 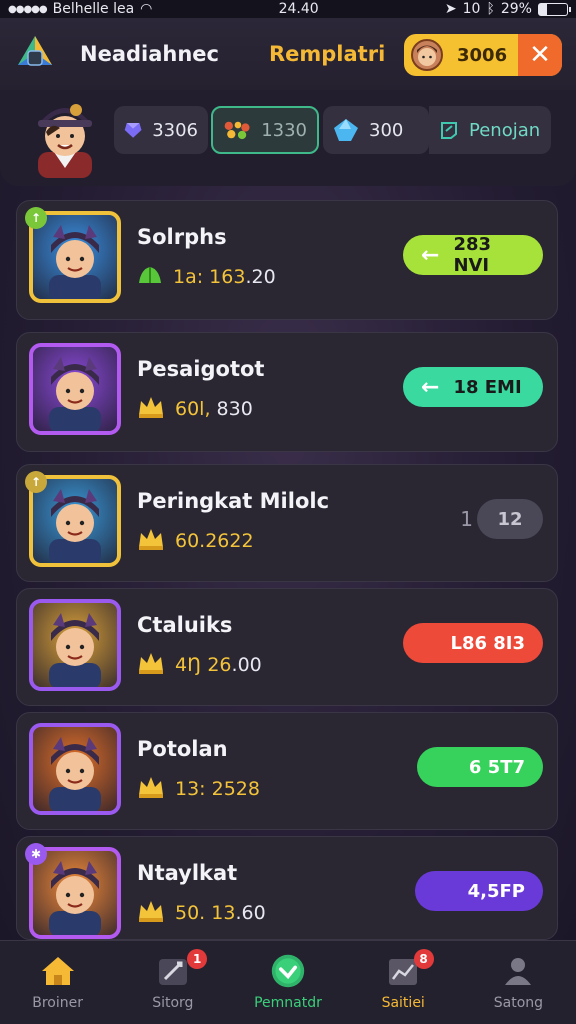 I want to click on score-tail: .60, so click(x=250, y=913).